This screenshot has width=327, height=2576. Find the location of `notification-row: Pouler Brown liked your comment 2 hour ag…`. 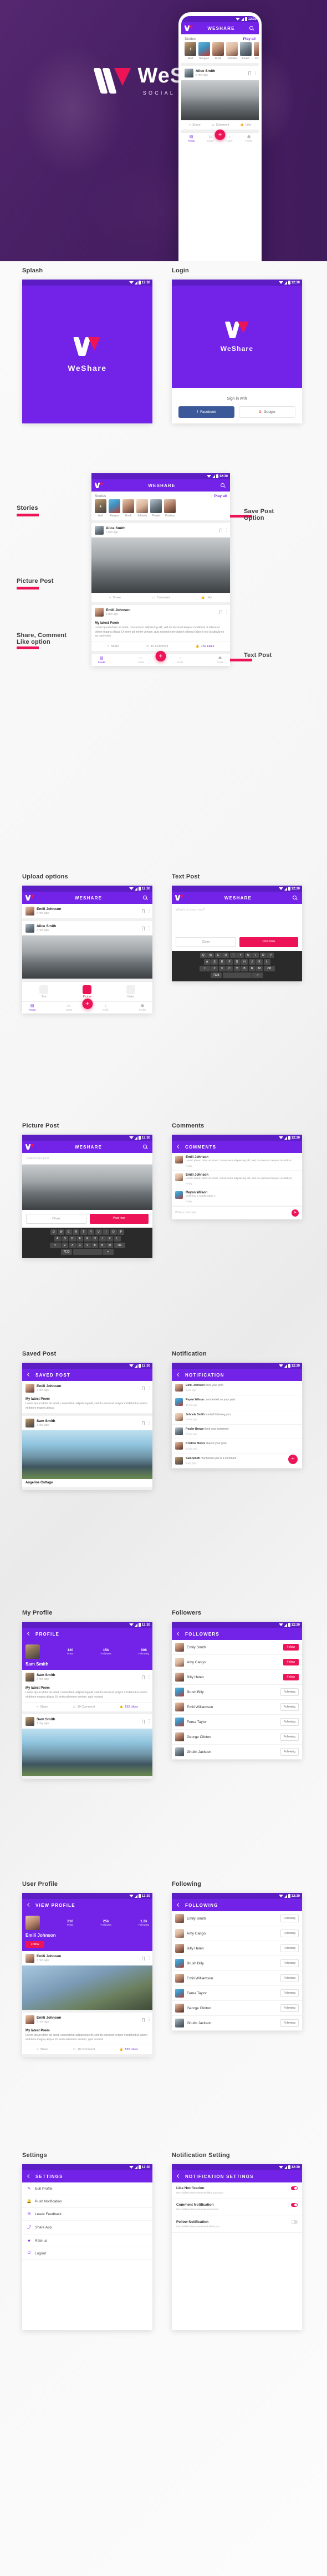

notification-row: Pouler Brown liked your comment 2 hour ag… is located at coordinates (237, 1432).